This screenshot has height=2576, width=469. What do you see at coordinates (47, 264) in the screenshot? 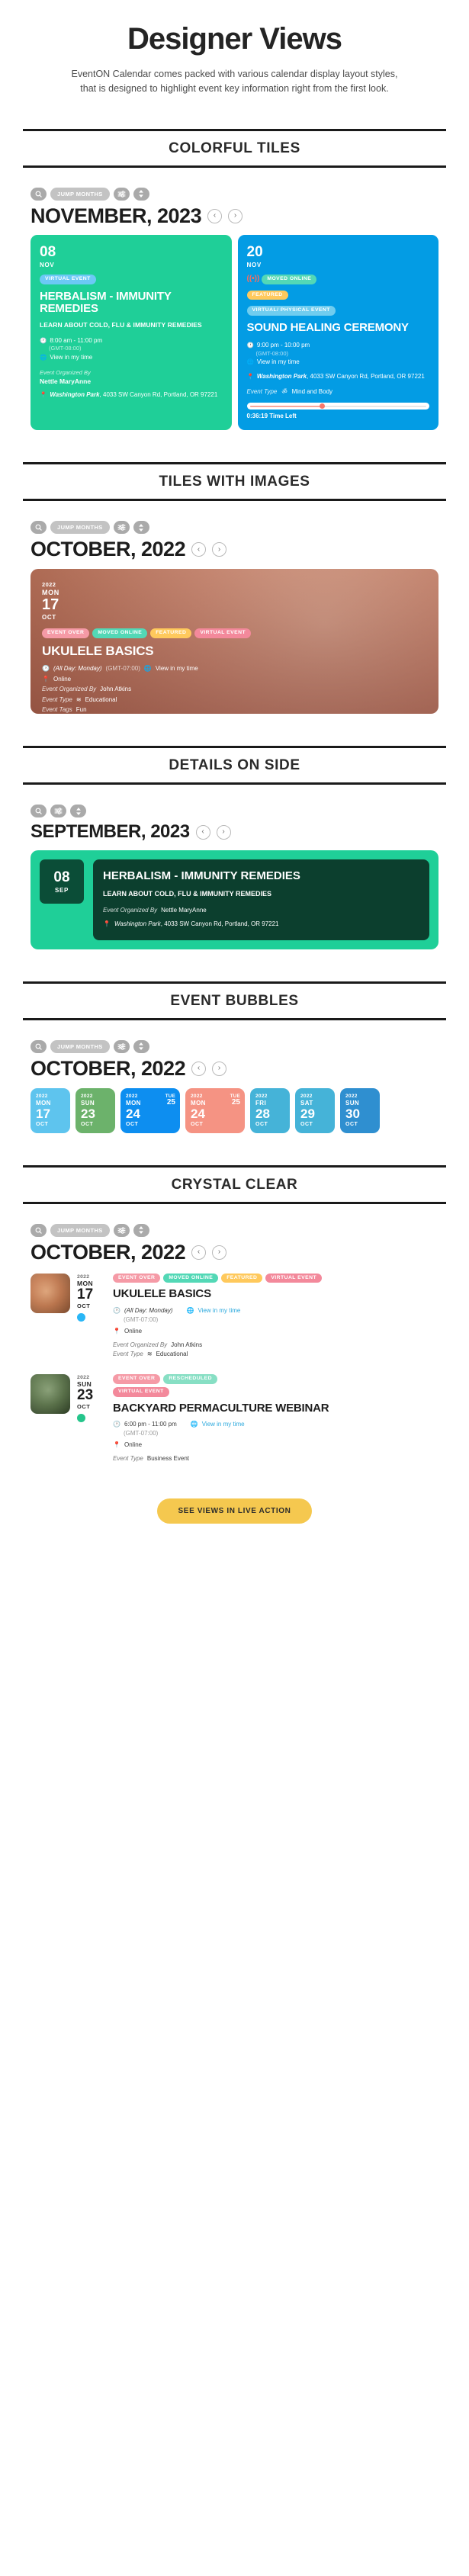
I see `event-month: NOV` at bounding box center [47, 264].